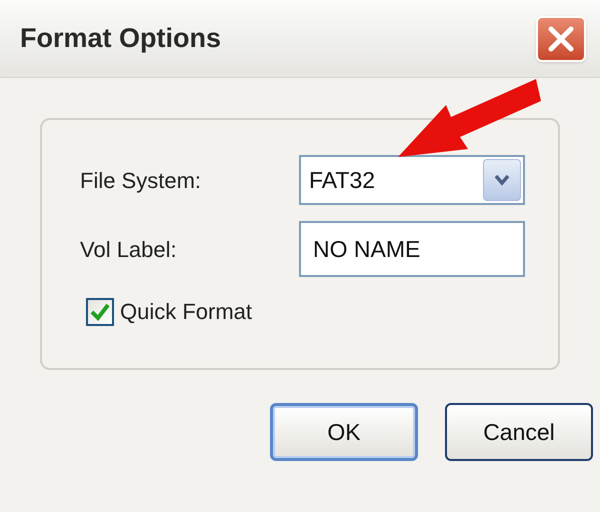 The height and width of the screenshot is (512, 600). I want to click on quick-format-checkbox, so click(100, 312).